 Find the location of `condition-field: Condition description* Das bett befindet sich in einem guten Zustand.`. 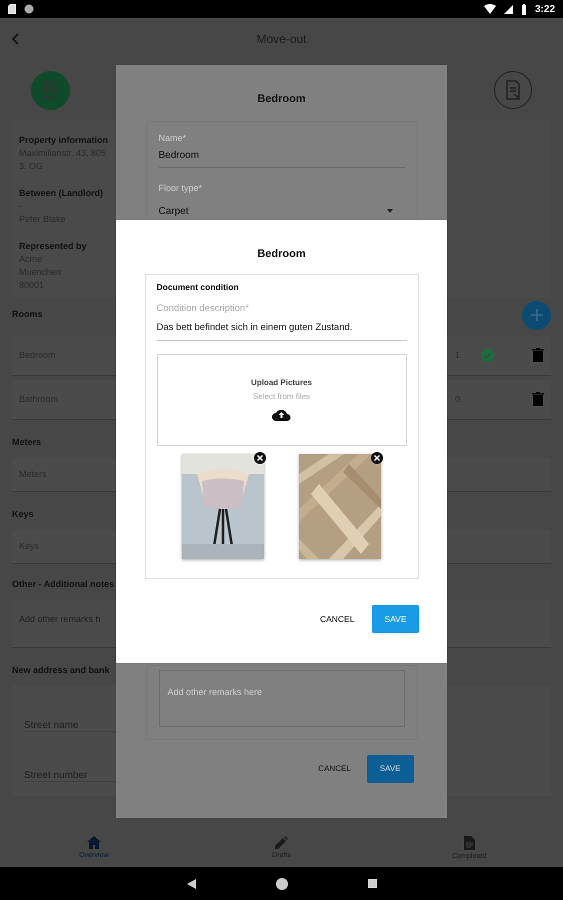

condition-field: Condition description* Das bett befindet sich in einem guten Zustand. is located at coordinates (281, 321).